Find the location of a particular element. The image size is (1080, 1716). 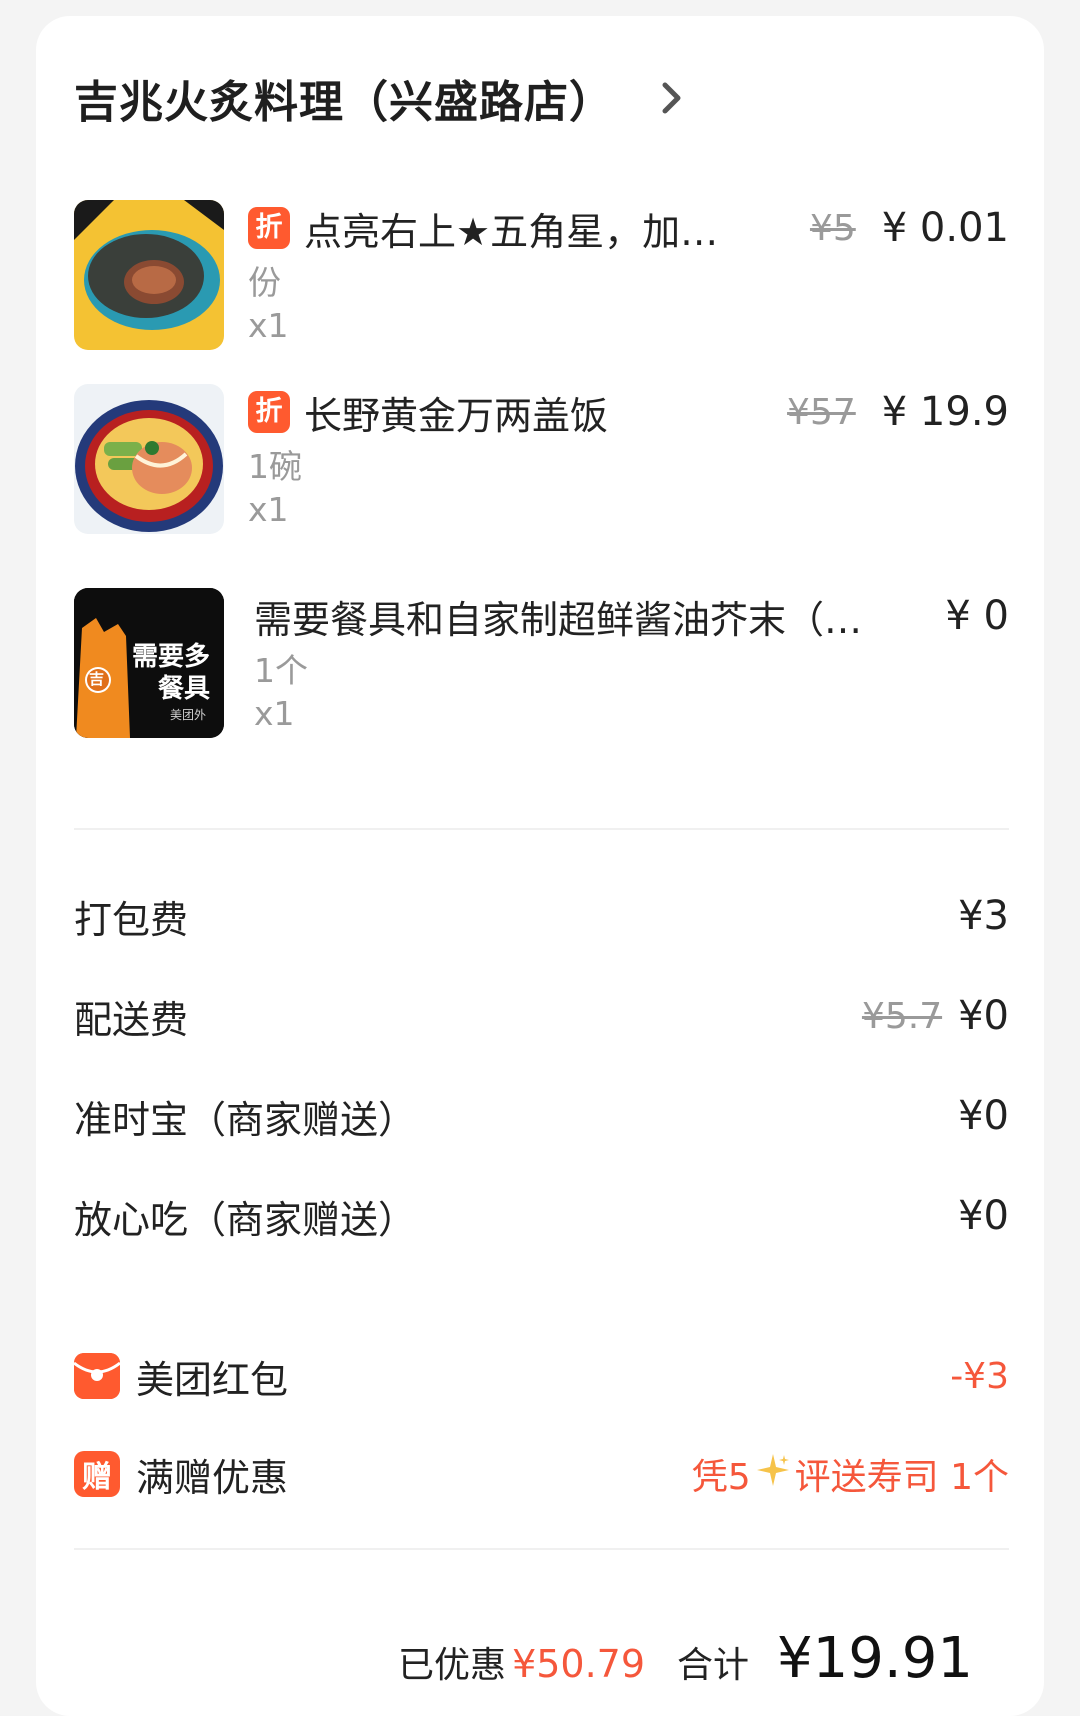

item-spec: 份 is located at coordinates (264, 282).